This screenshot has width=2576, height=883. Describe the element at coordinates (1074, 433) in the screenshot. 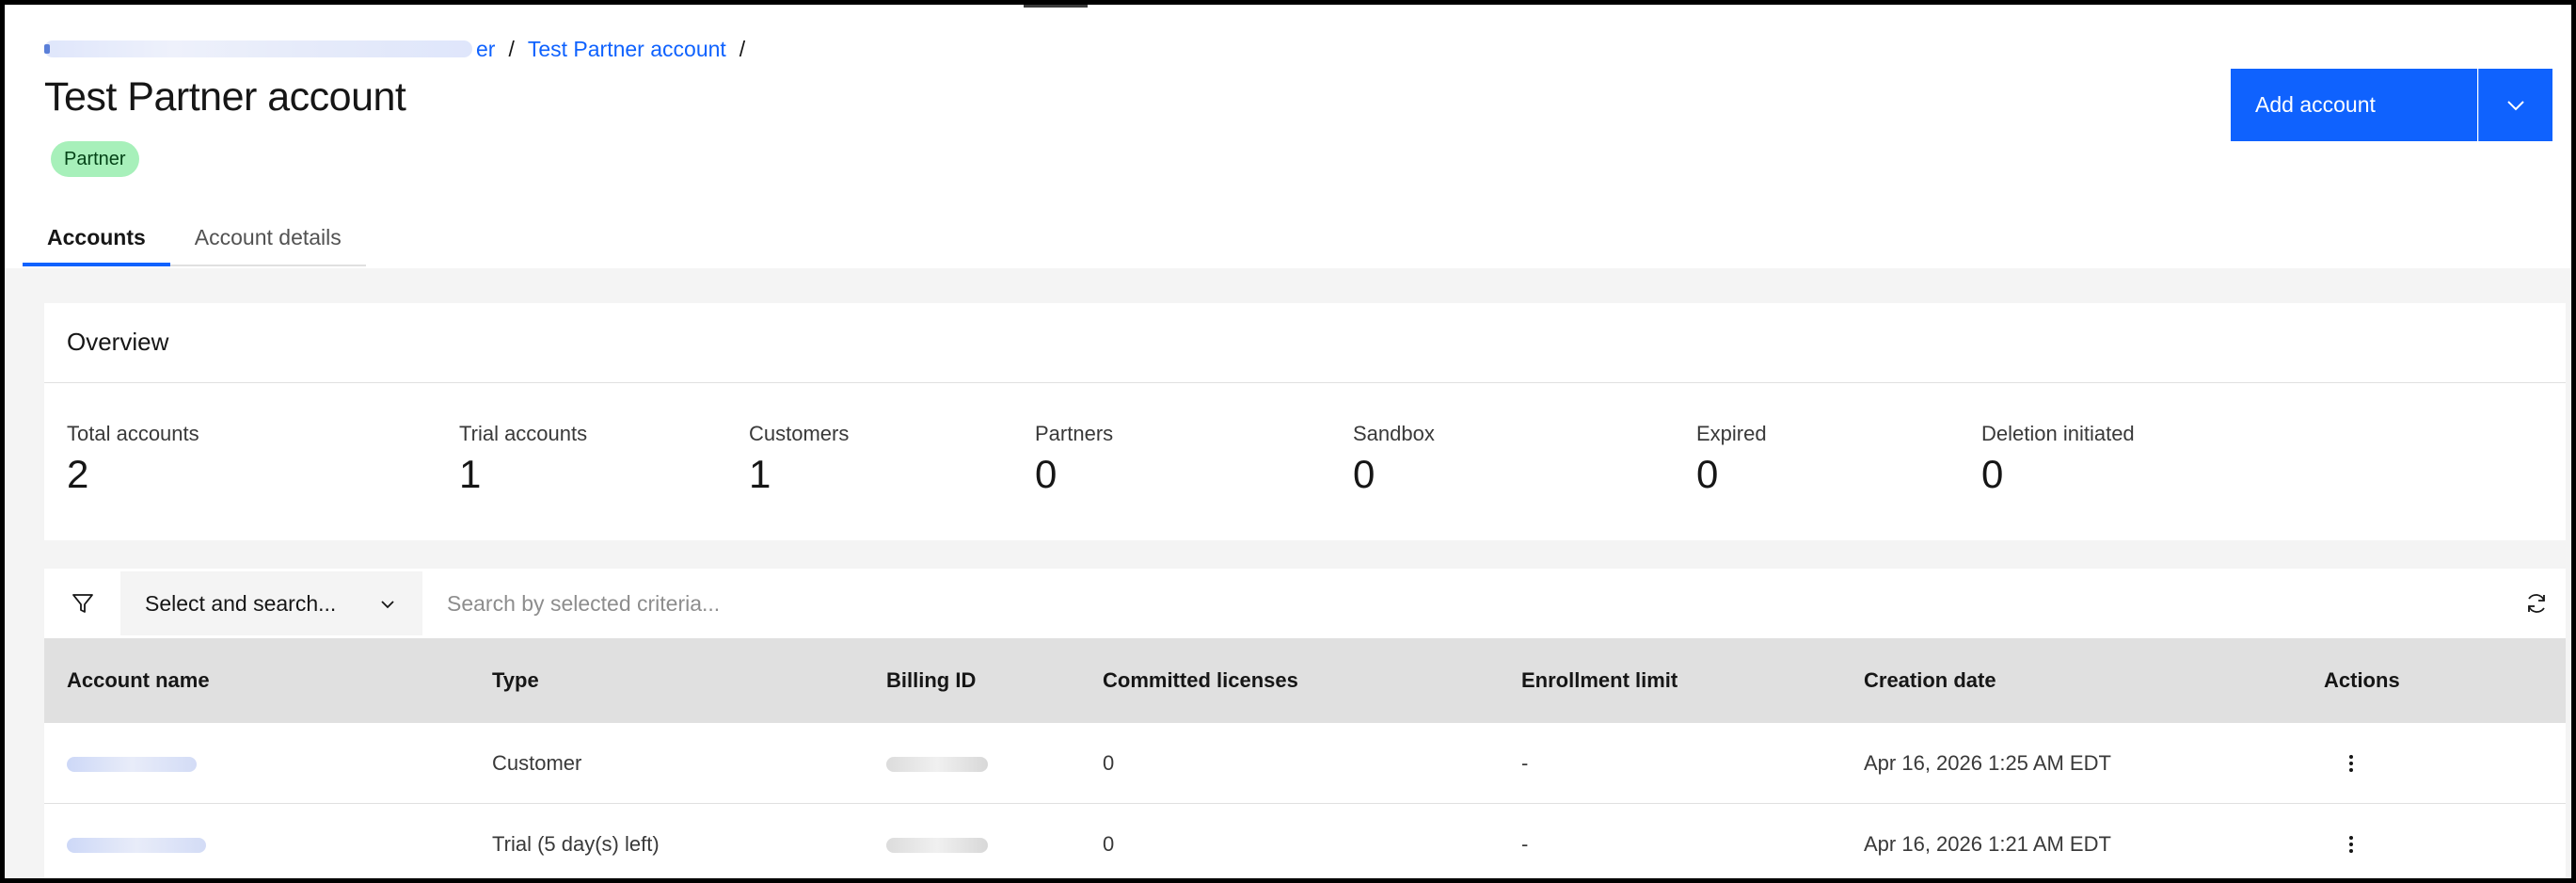

I see `stat-label: Partners` at that location.